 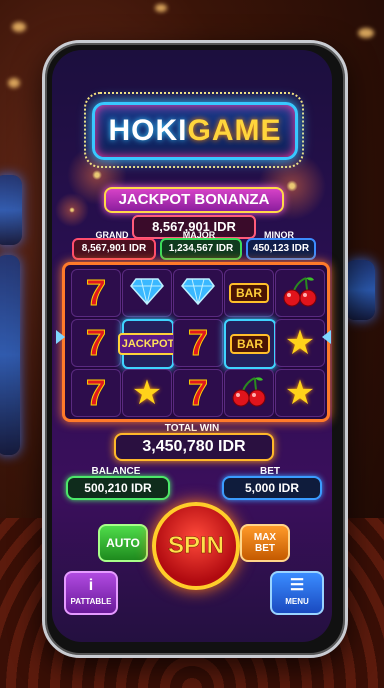 What do you see at coordinates (264, 548) in the screenshot?
I see `max-bet-label-line2: BET` at bounding box center [264, 548].